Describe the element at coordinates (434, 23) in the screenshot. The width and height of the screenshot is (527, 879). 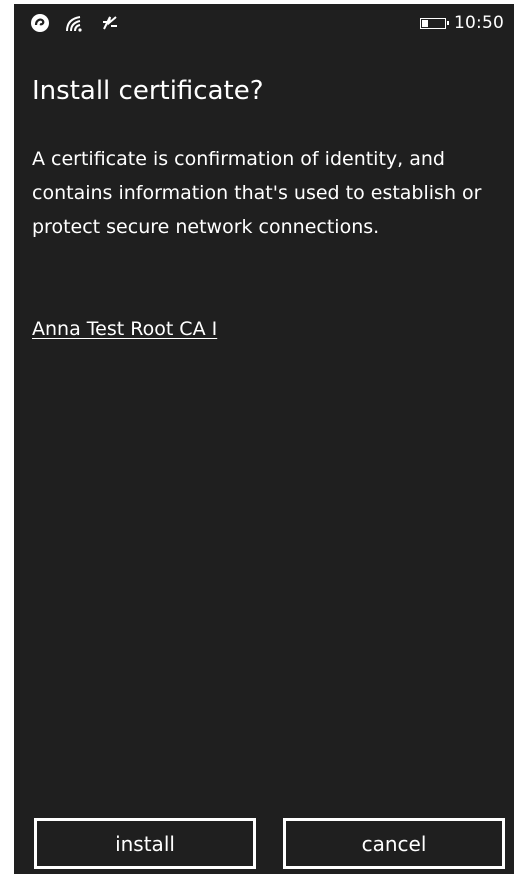
I see `battery-icon` at that location.